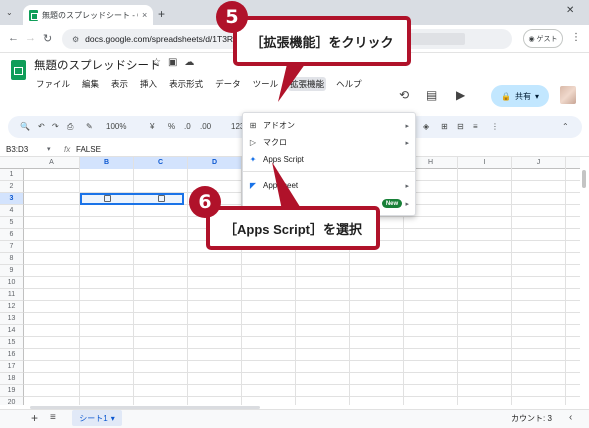 The width and height of the screenshot is (589, 428). I want to click on comment-icon: ▤, so click(431, 95).